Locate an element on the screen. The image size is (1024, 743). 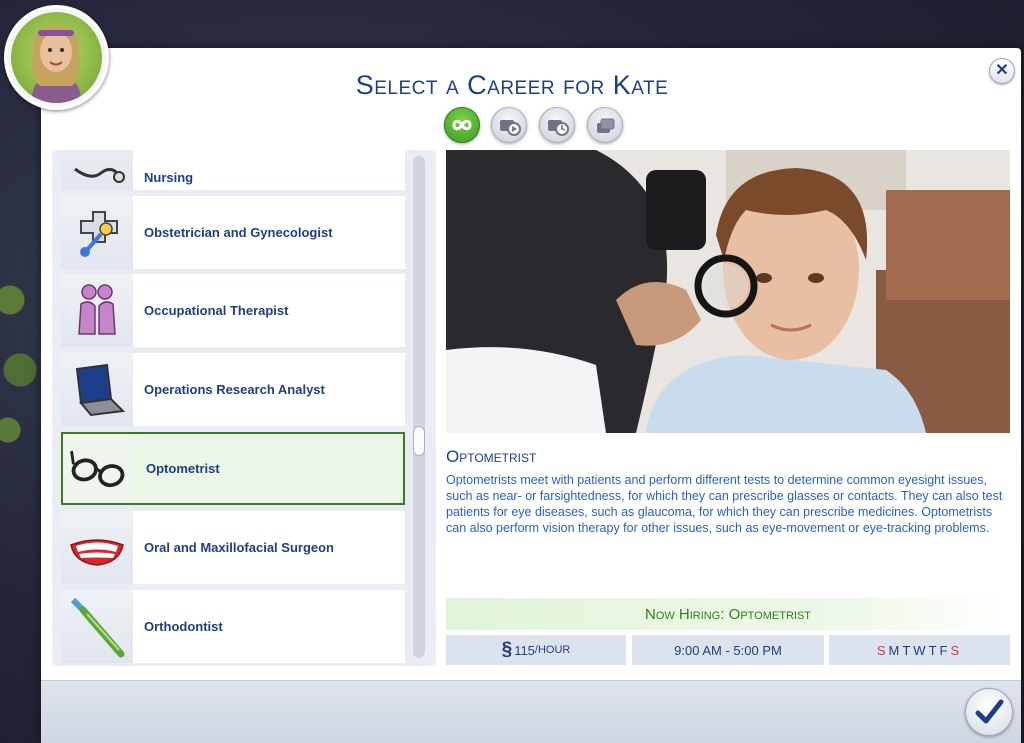
sim-avatar is located at coordinates (56, 57).